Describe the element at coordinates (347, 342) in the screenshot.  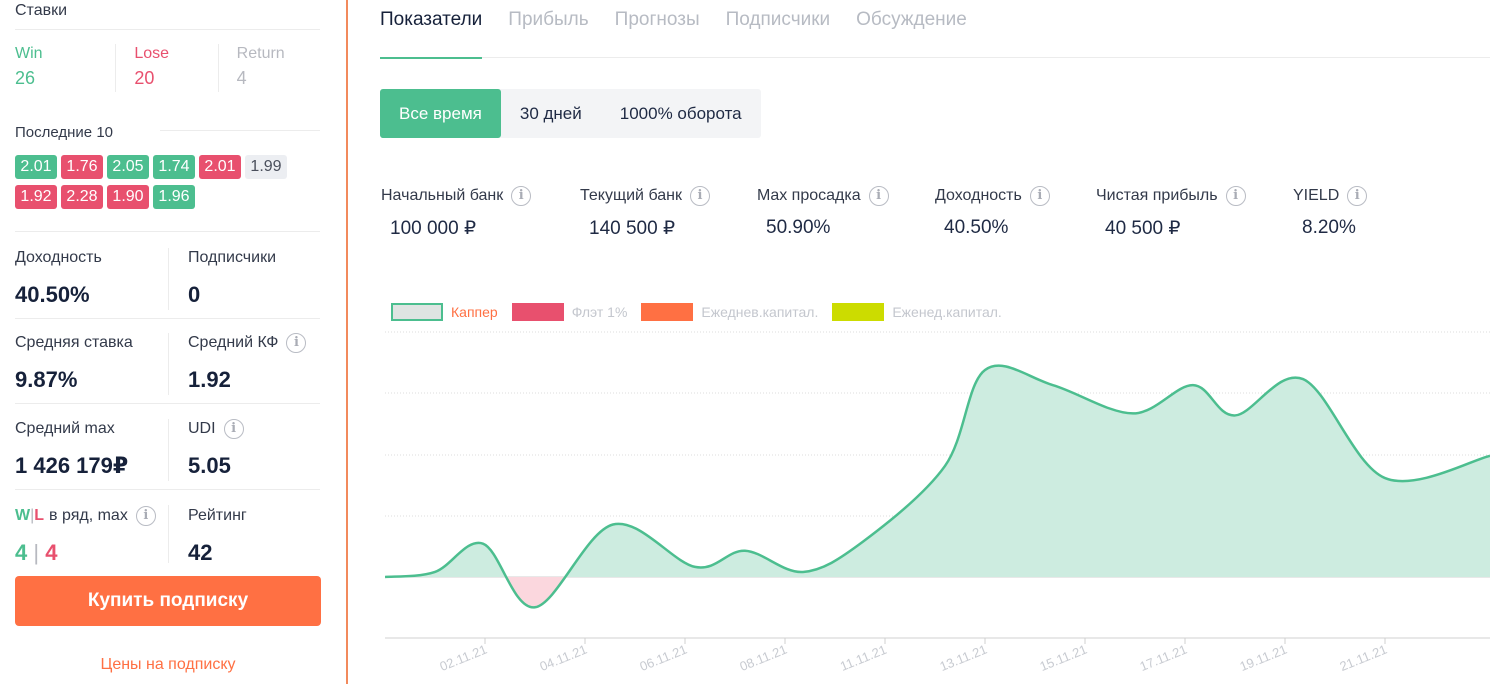
I see `sidebar-divider` at that location.